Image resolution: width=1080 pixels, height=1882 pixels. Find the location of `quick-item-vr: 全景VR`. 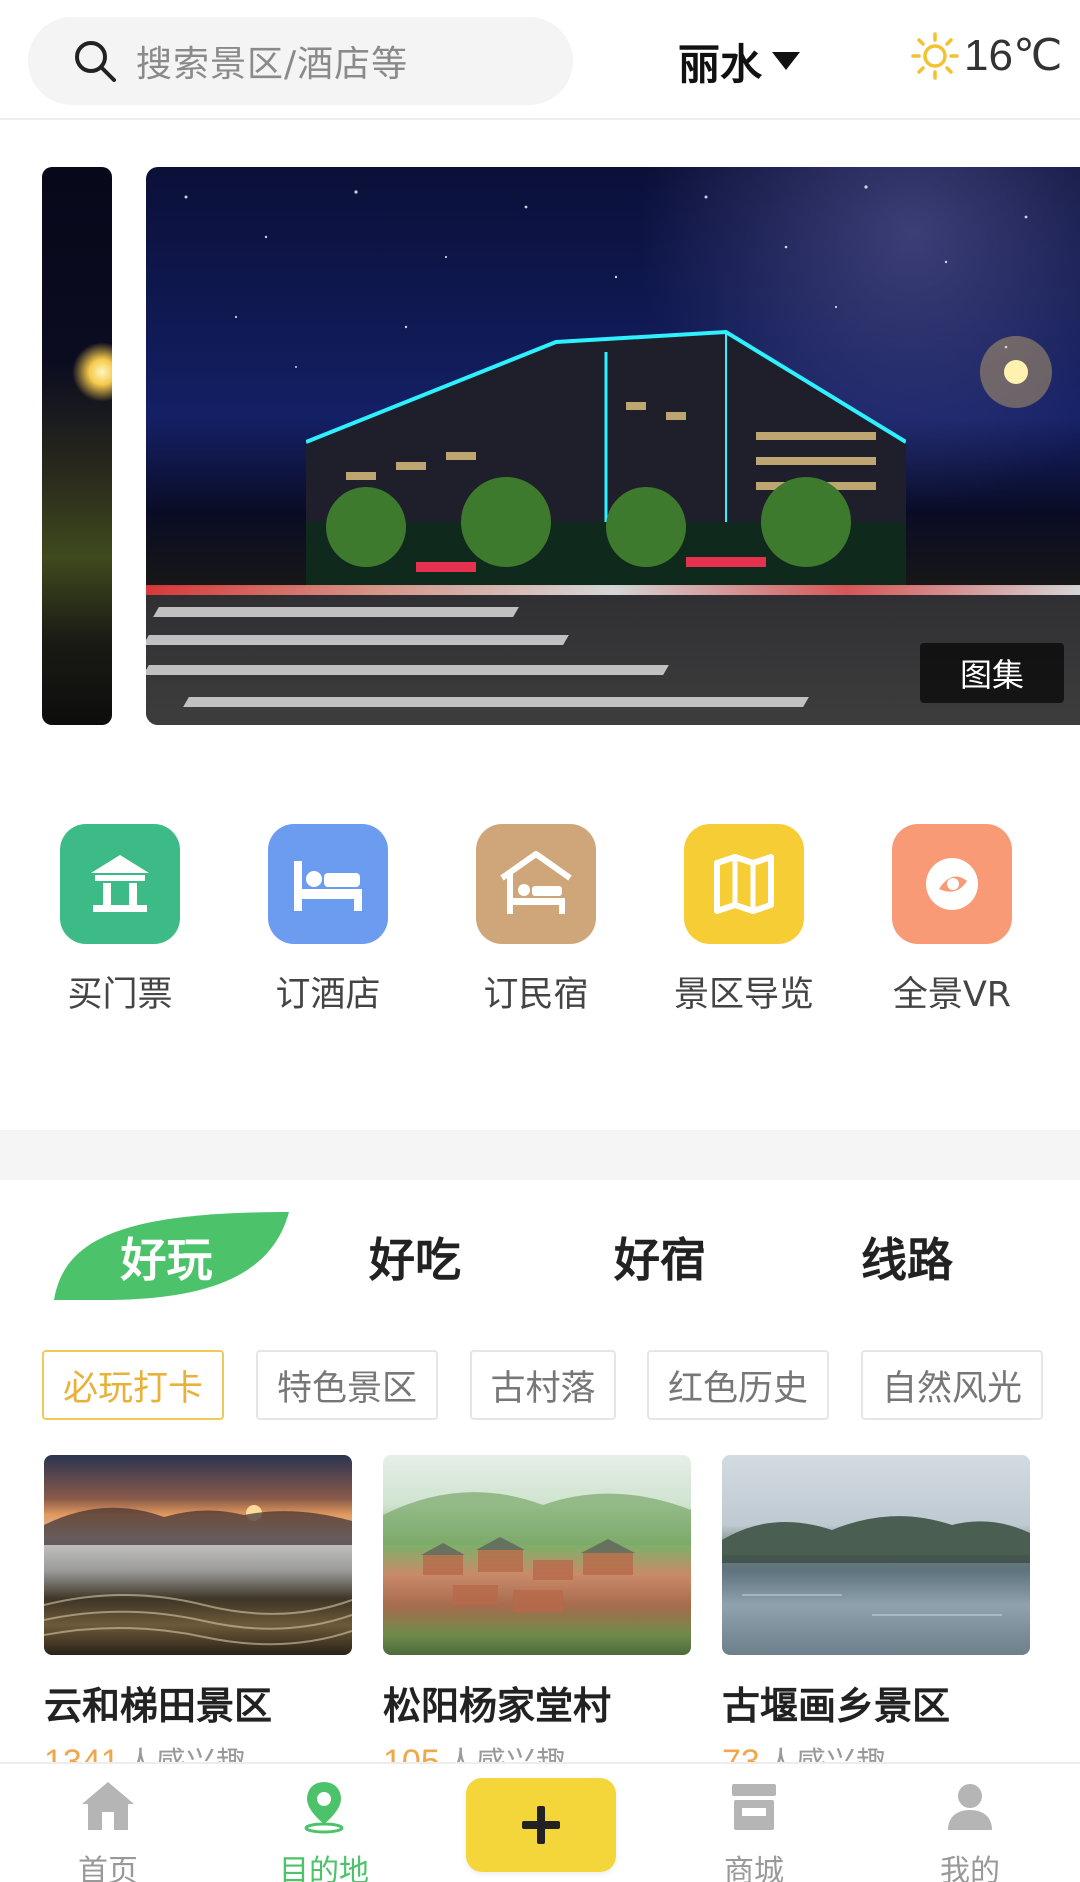

quick-item-vr: 全景VR is located at coordinates (952, 920).